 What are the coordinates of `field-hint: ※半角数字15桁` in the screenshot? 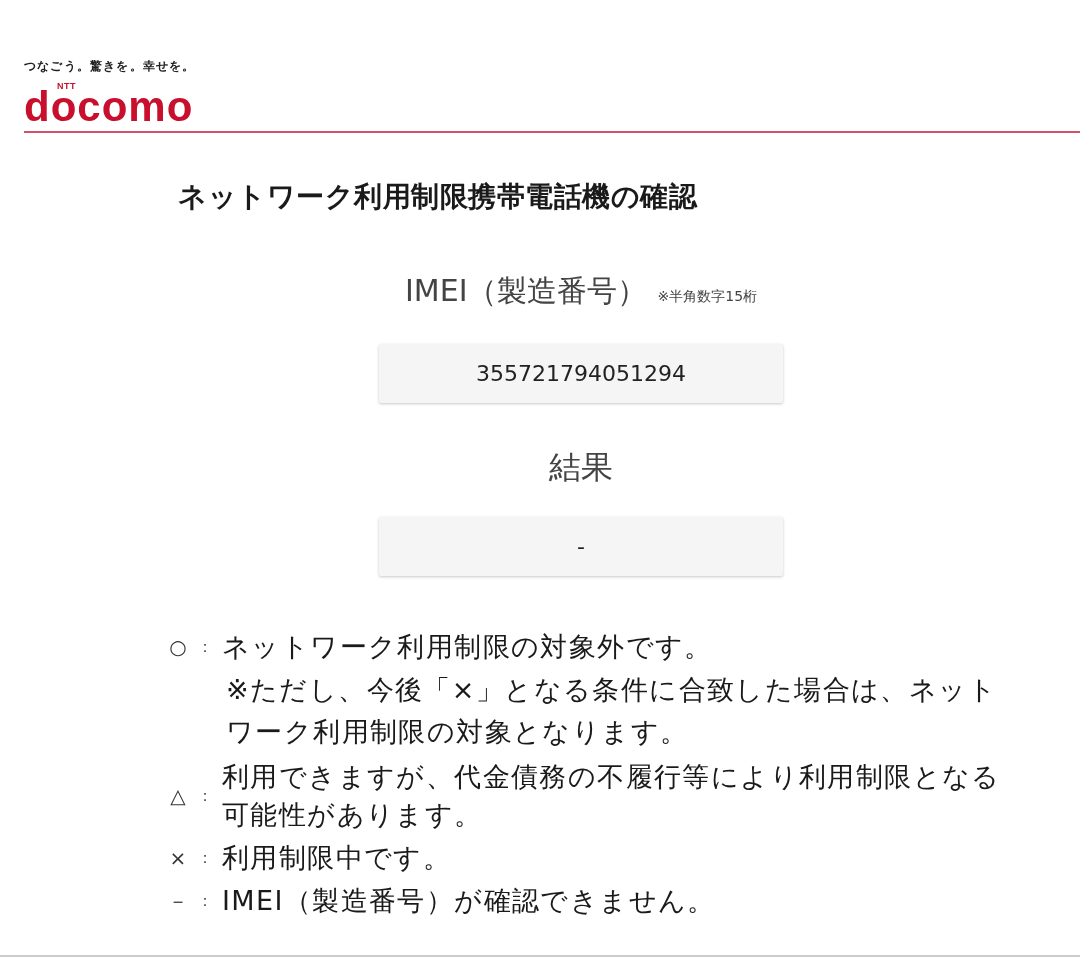 It's located at (707, 296).